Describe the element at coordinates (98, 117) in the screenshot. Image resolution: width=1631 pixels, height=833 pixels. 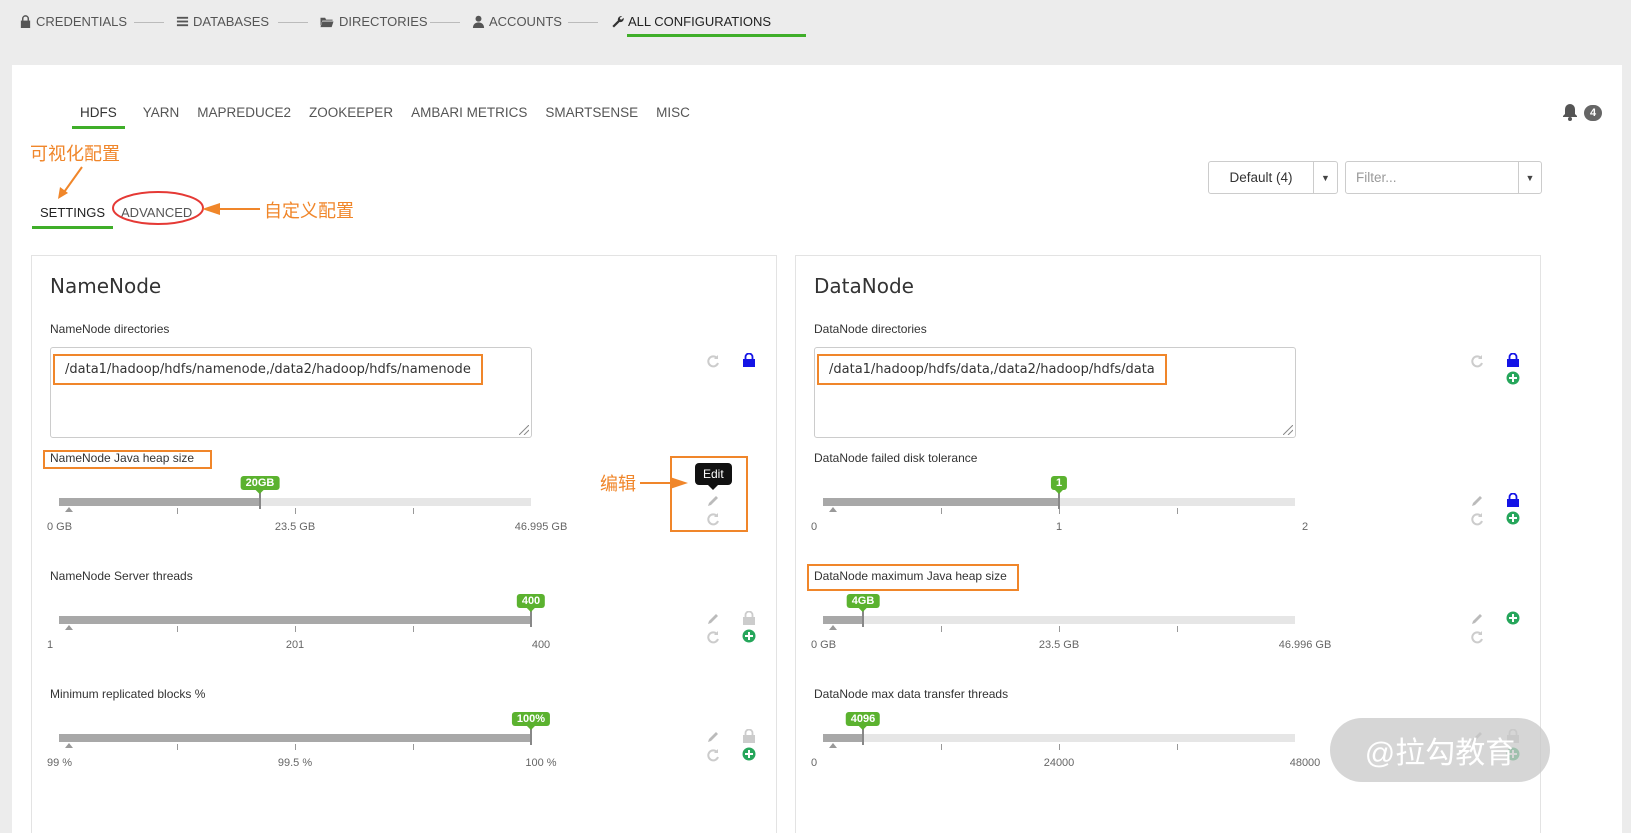
I see `tab-hdfs: HDFS` at that location.